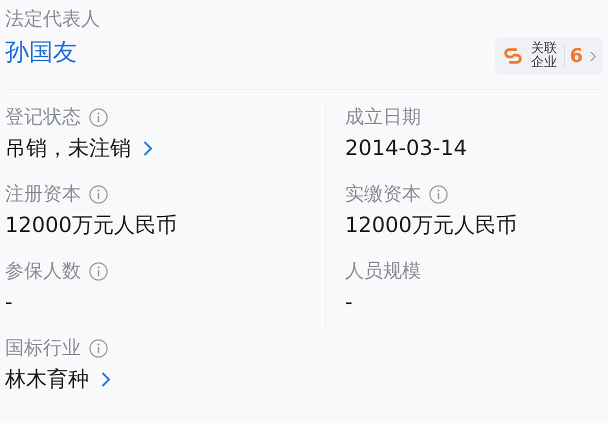 The width and height of the screenshot is (608, 423). What do you see at coordinates (43, 271) in the screenshot?
I see `field-label: 参保人数` at bounding box center [43, 271].